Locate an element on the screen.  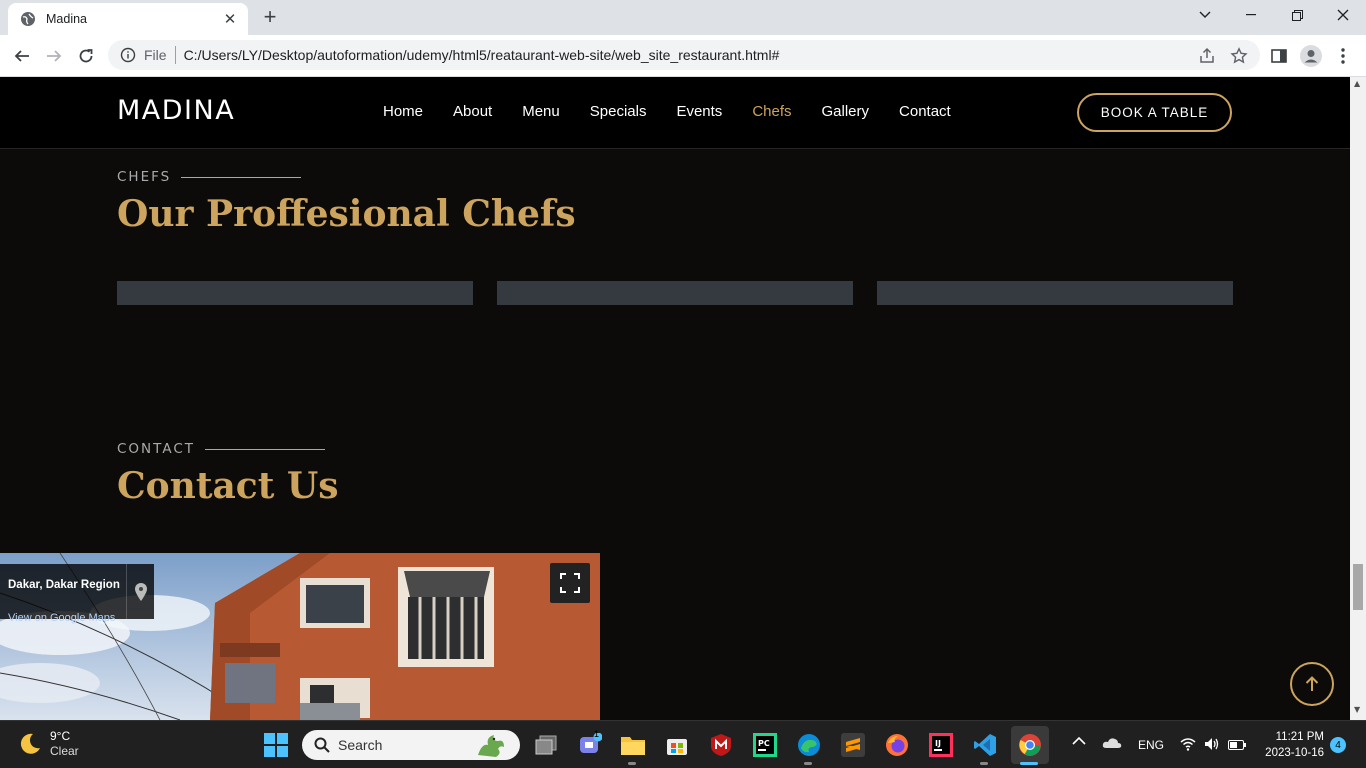
start-windows-icon is located at coordinates (276, 745).